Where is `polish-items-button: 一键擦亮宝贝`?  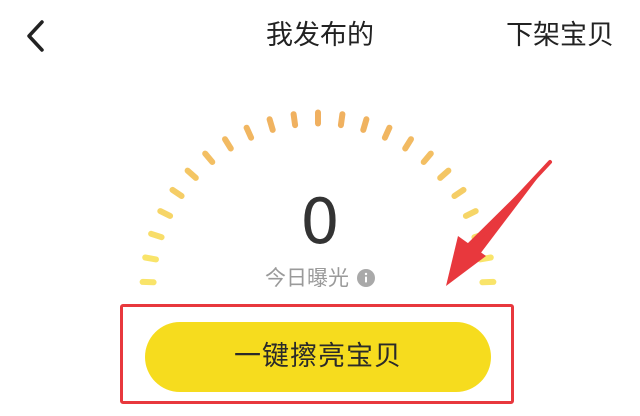
polish-items-button: 一键擦亮宝贝 is located at coordinates (318, 357).